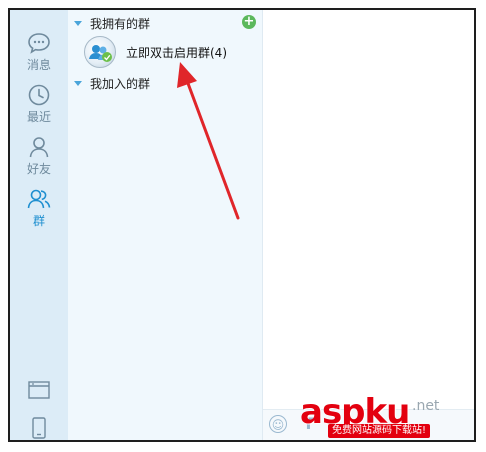 Image resolution: width=486 pixels, height=452 pixels. Describe the element at coordinates (39, 147) in the screenshot. I see `person-icon` at that location.